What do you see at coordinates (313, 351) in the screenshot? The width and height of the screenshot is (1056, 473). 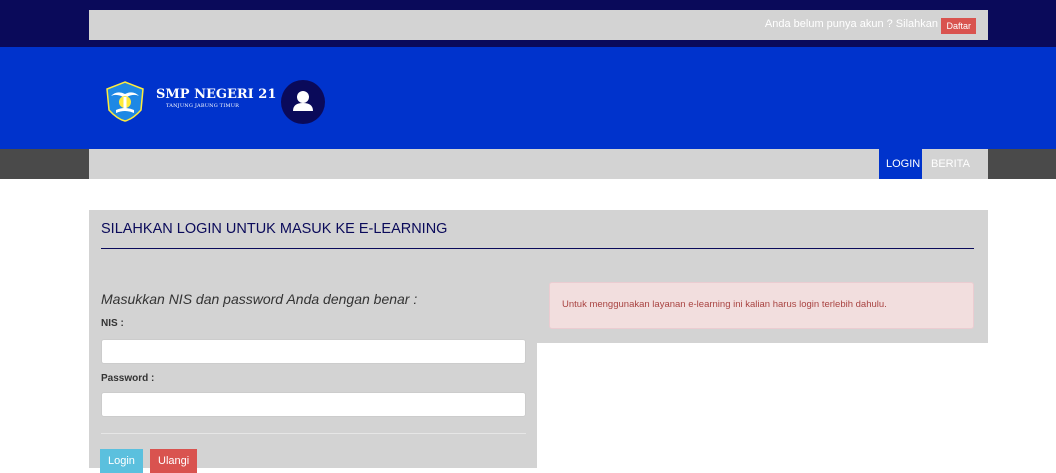 I see `nis-input` at bounding box center [313, 351].